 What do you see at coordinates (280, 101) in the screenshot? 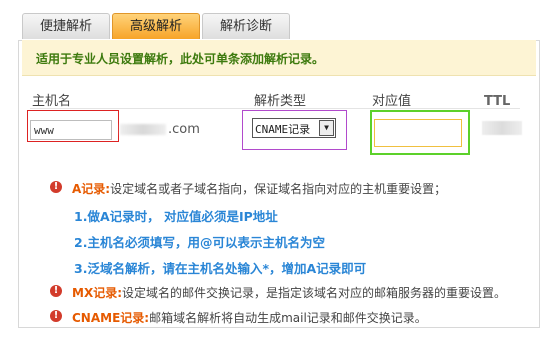
I see `record-type-label: 解析类型` at bounding box center [280, 101].